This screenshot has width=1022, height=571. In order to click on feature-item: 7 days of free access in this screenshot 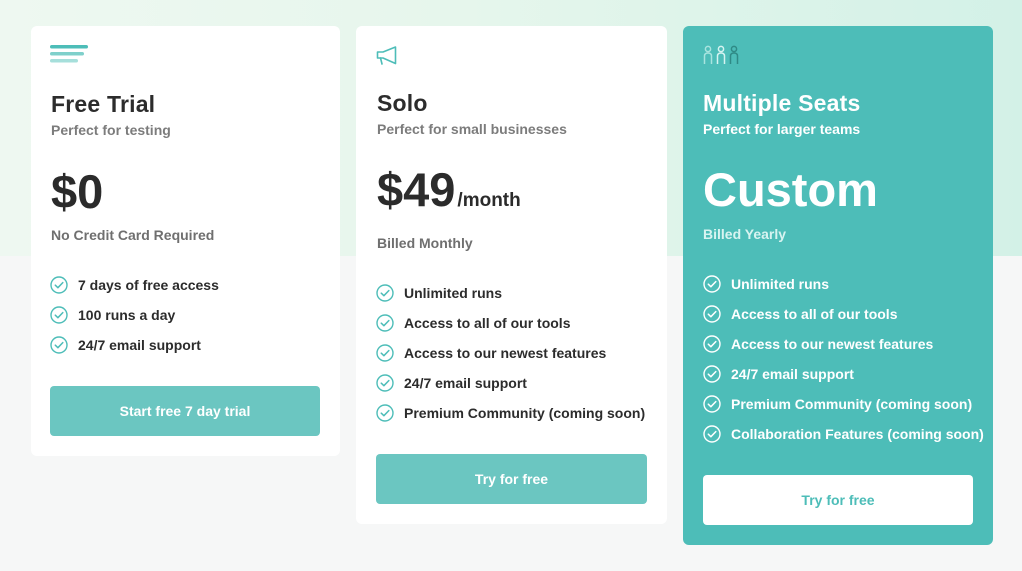, I will do `click(134, 285)`.